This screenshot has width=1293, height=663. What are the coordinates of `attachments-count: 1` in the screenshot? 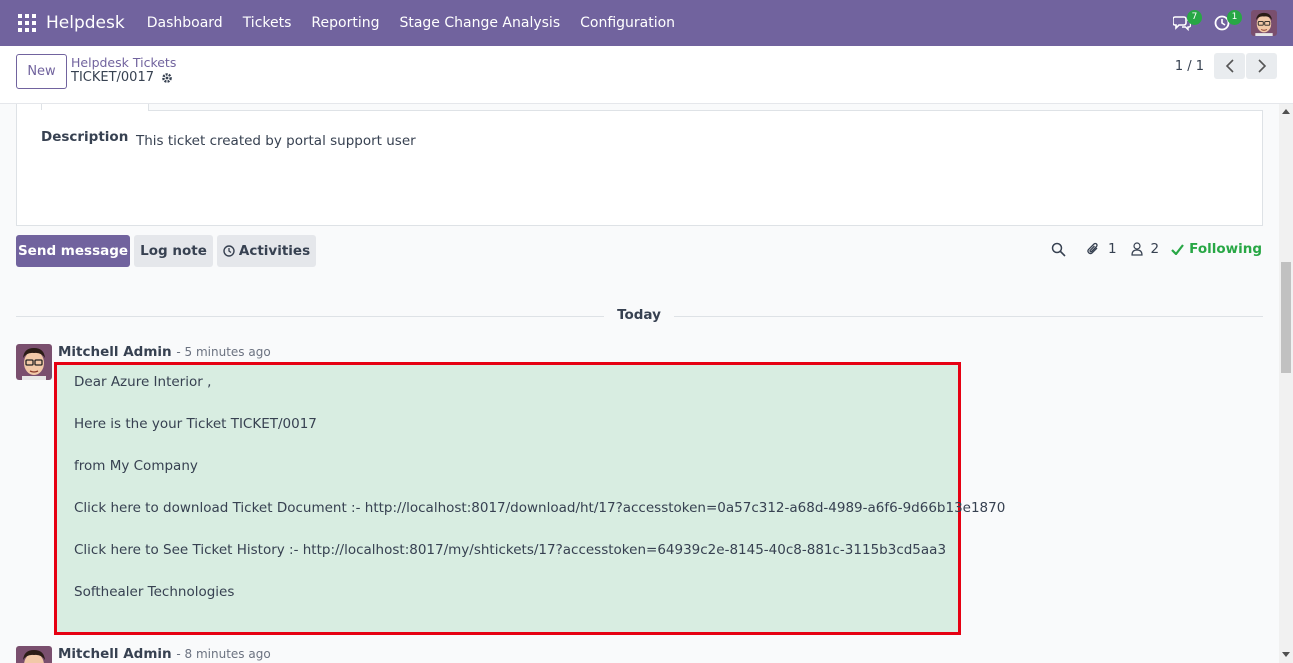 It's located at (1112, 249).